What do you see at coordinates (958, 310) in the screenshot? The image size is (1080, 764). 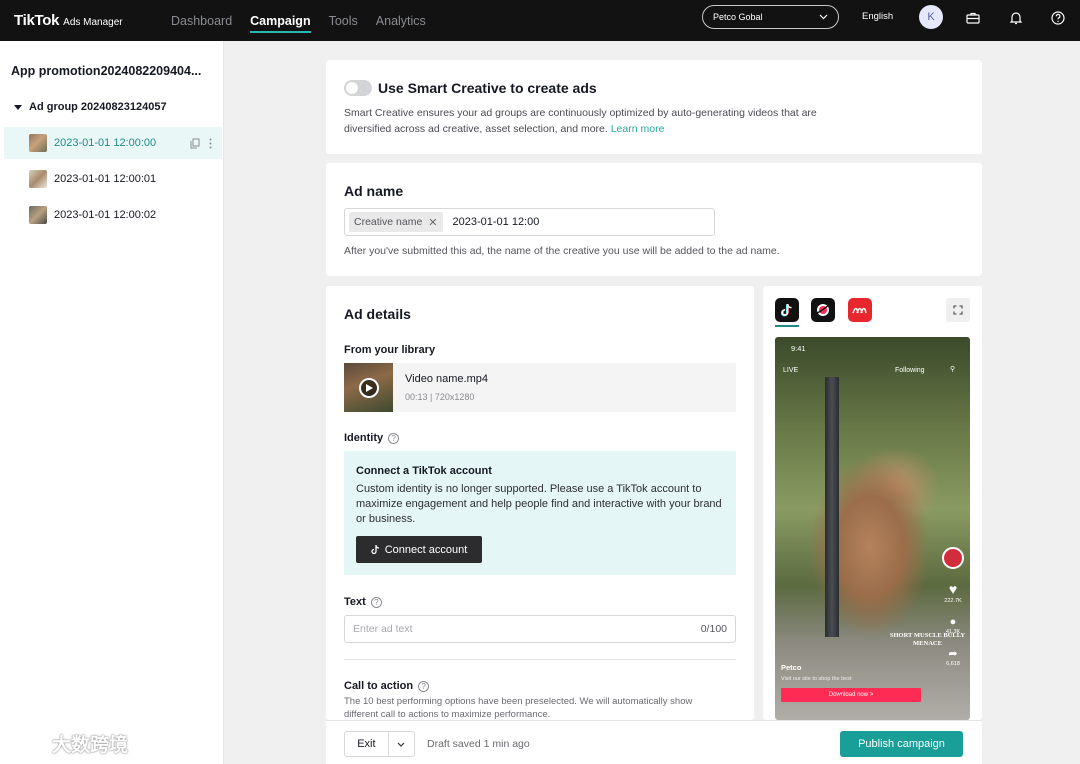 I see `expand-icon` at bounding box center [958, 310].